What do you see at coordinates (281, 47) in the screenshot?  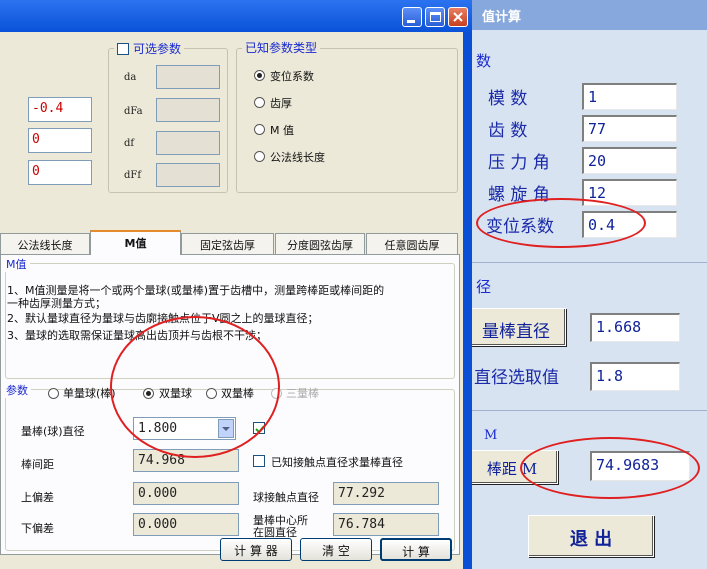 I see `known-params-title: 已知参数类型` at bounding box center [281, 47].